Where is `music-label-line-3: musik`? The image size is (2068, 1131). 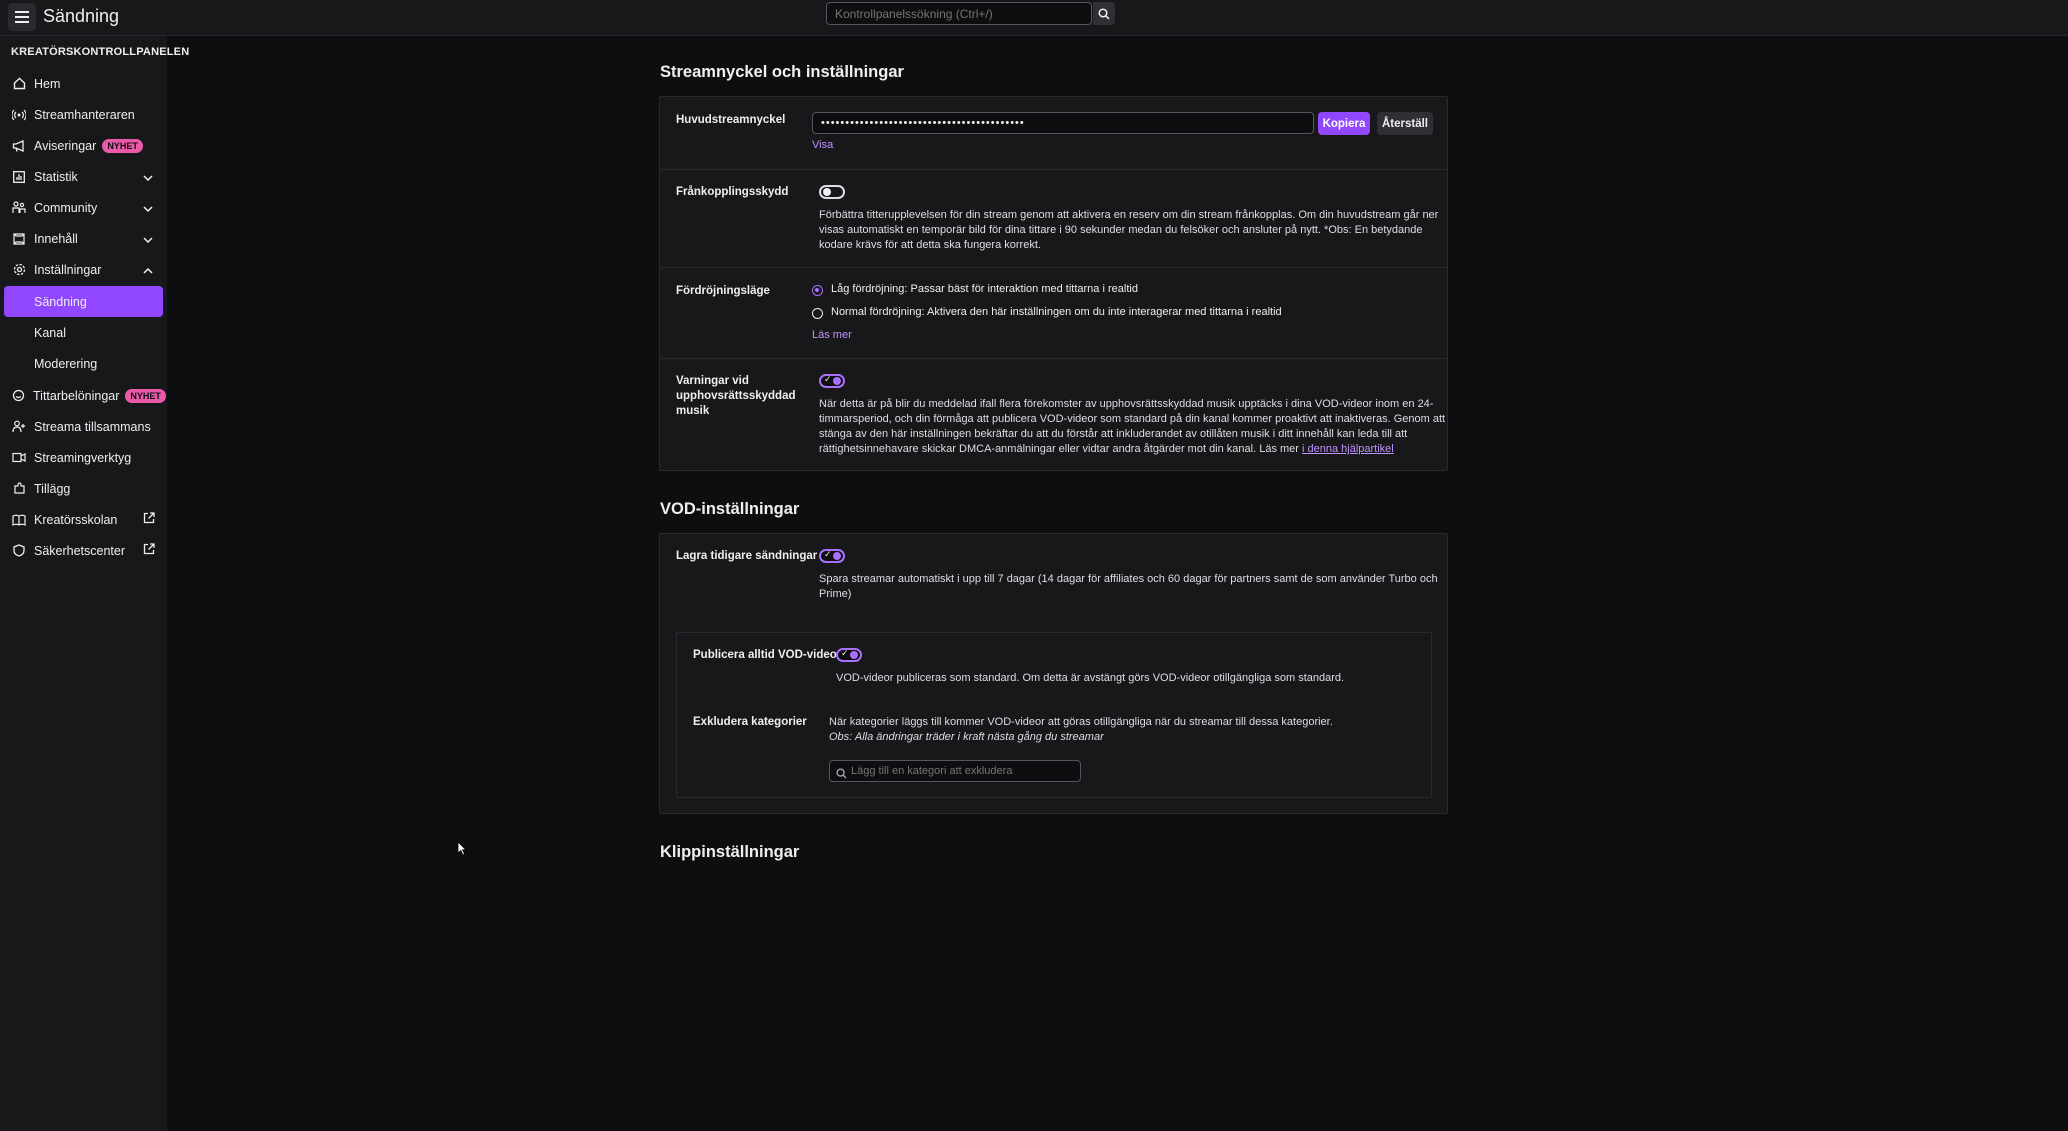
music-label-line-3: musik is located at coordinates (693, 411).